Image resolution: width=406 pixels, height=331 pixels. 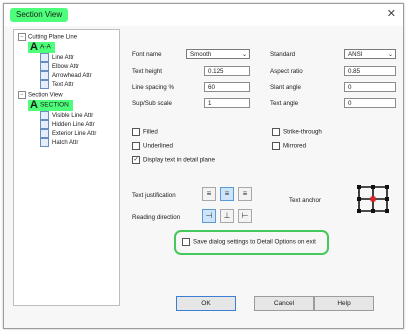 I want to click on tree-item: A A-A, so click(x=41, y=47).